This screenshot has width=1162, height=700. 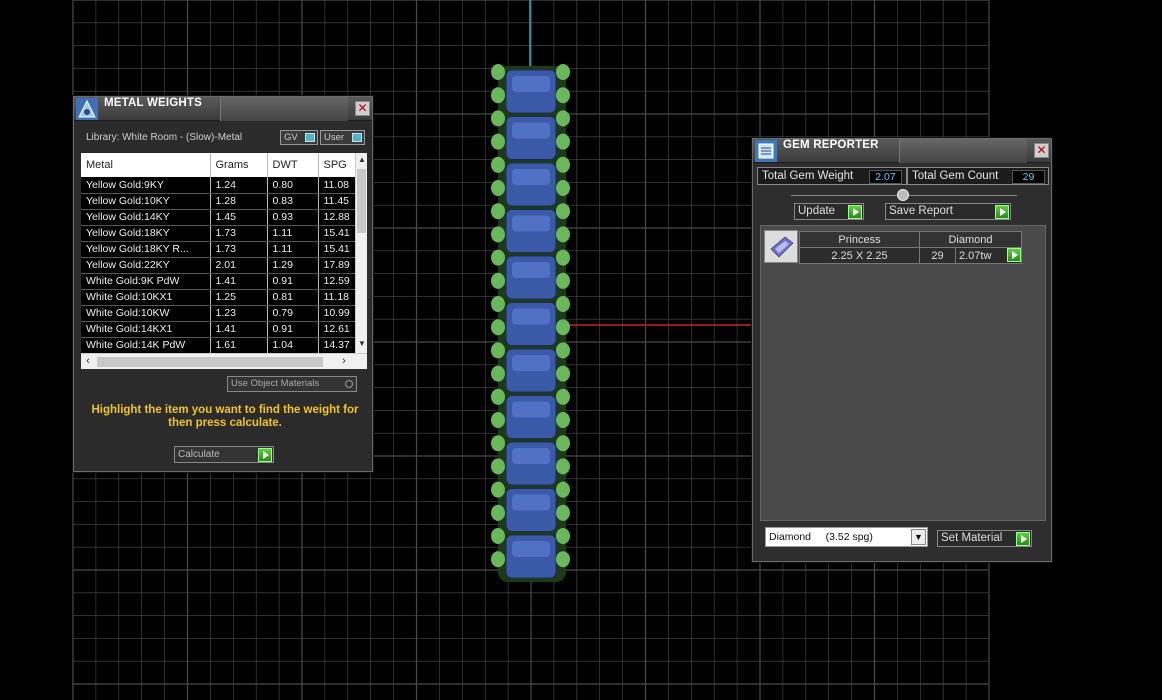 What do you see at coordinates (361, 160) in the screenshot?
I see `scroll-up-arrow: ▲` at bounding box center [361, 160].